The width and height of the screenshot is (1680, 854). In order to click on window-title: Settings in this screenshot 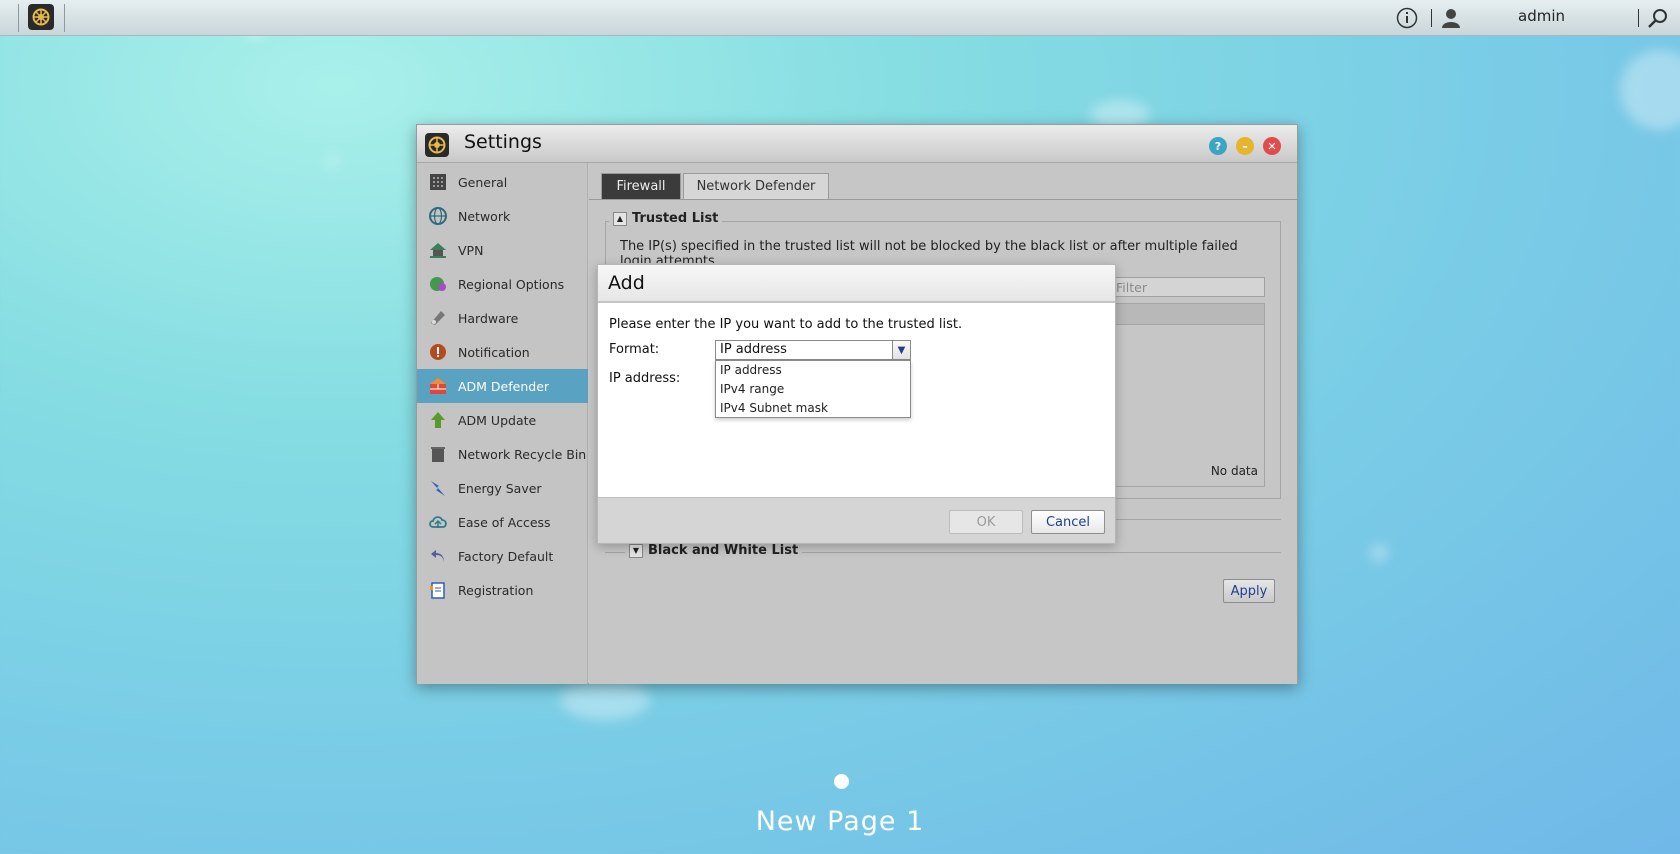, I will do `click(503, 142)`.